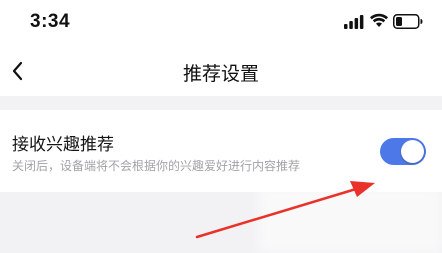 Image resolution: width=442 pixels, height=253 pixels. I want to click on status-time: 3:34, so click(50, 21).